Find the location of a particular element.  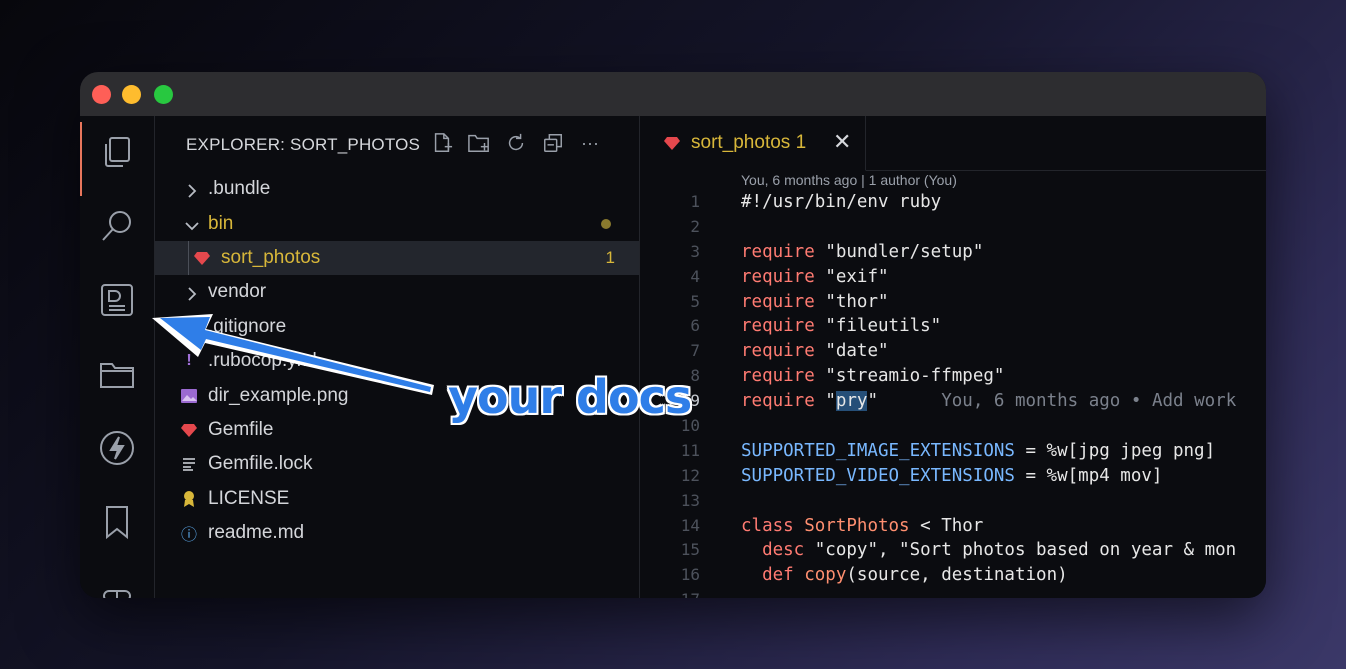

selection: pry is located at coordinates (851, 401).